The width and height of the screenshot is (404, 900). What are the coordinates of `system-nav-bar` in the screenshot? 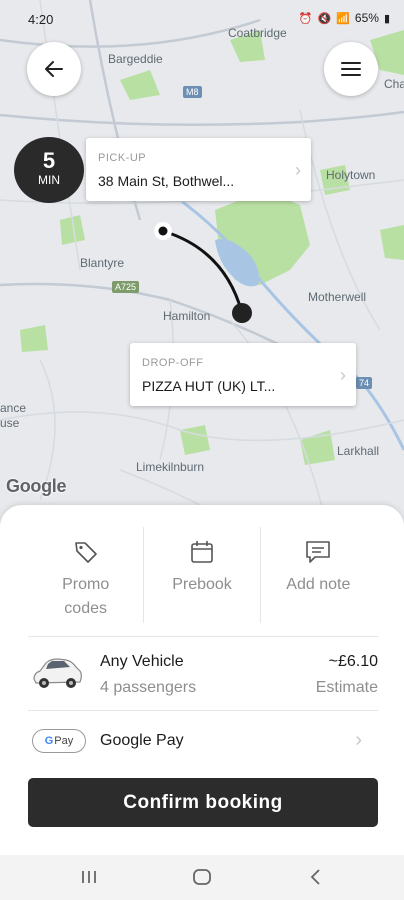 It's located at (202, 877).